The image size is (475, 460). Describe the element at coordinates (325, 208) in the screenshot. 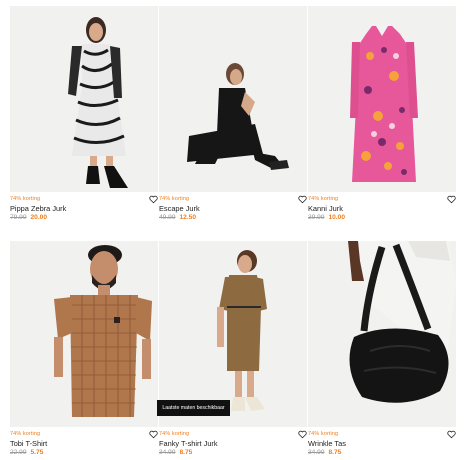

I see `product-name: Kanni Jurk` at that location.